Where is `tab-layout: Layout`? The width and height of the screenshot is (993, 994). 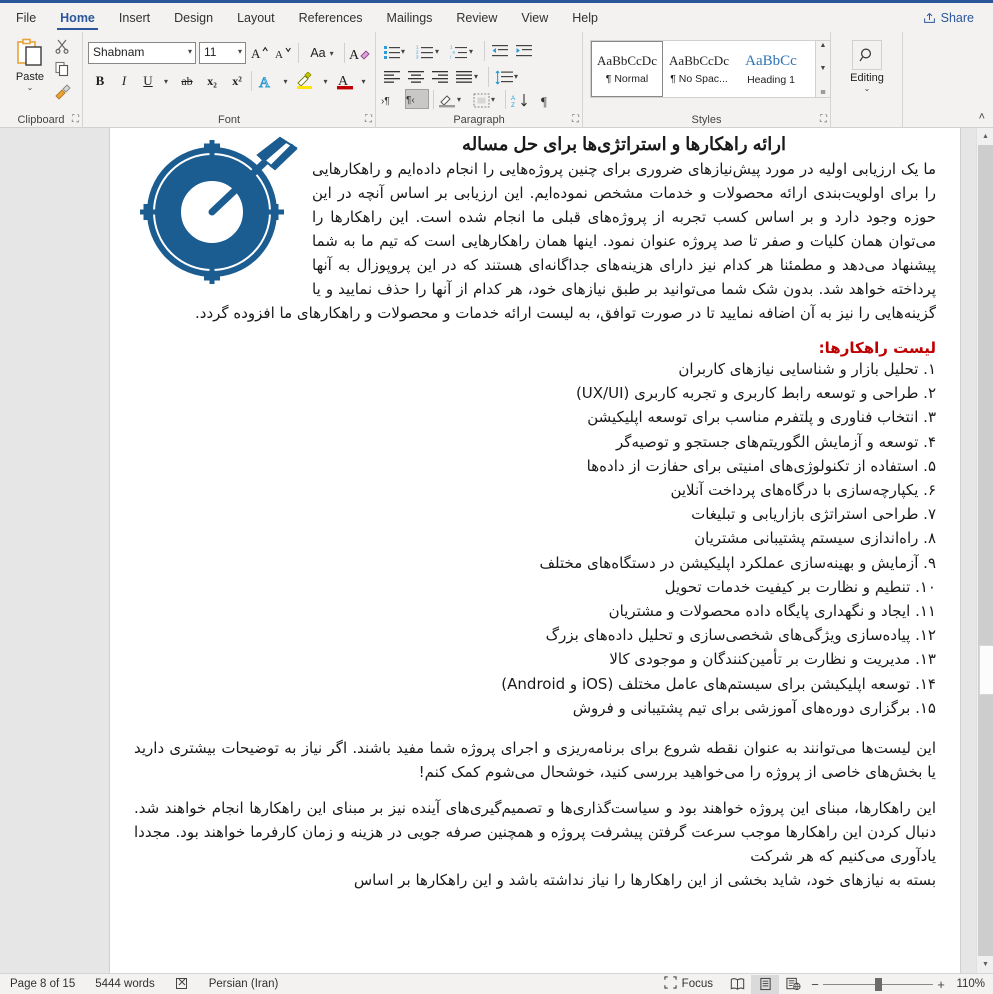 tab-layout: Layout is located at coordinates (256, 17).